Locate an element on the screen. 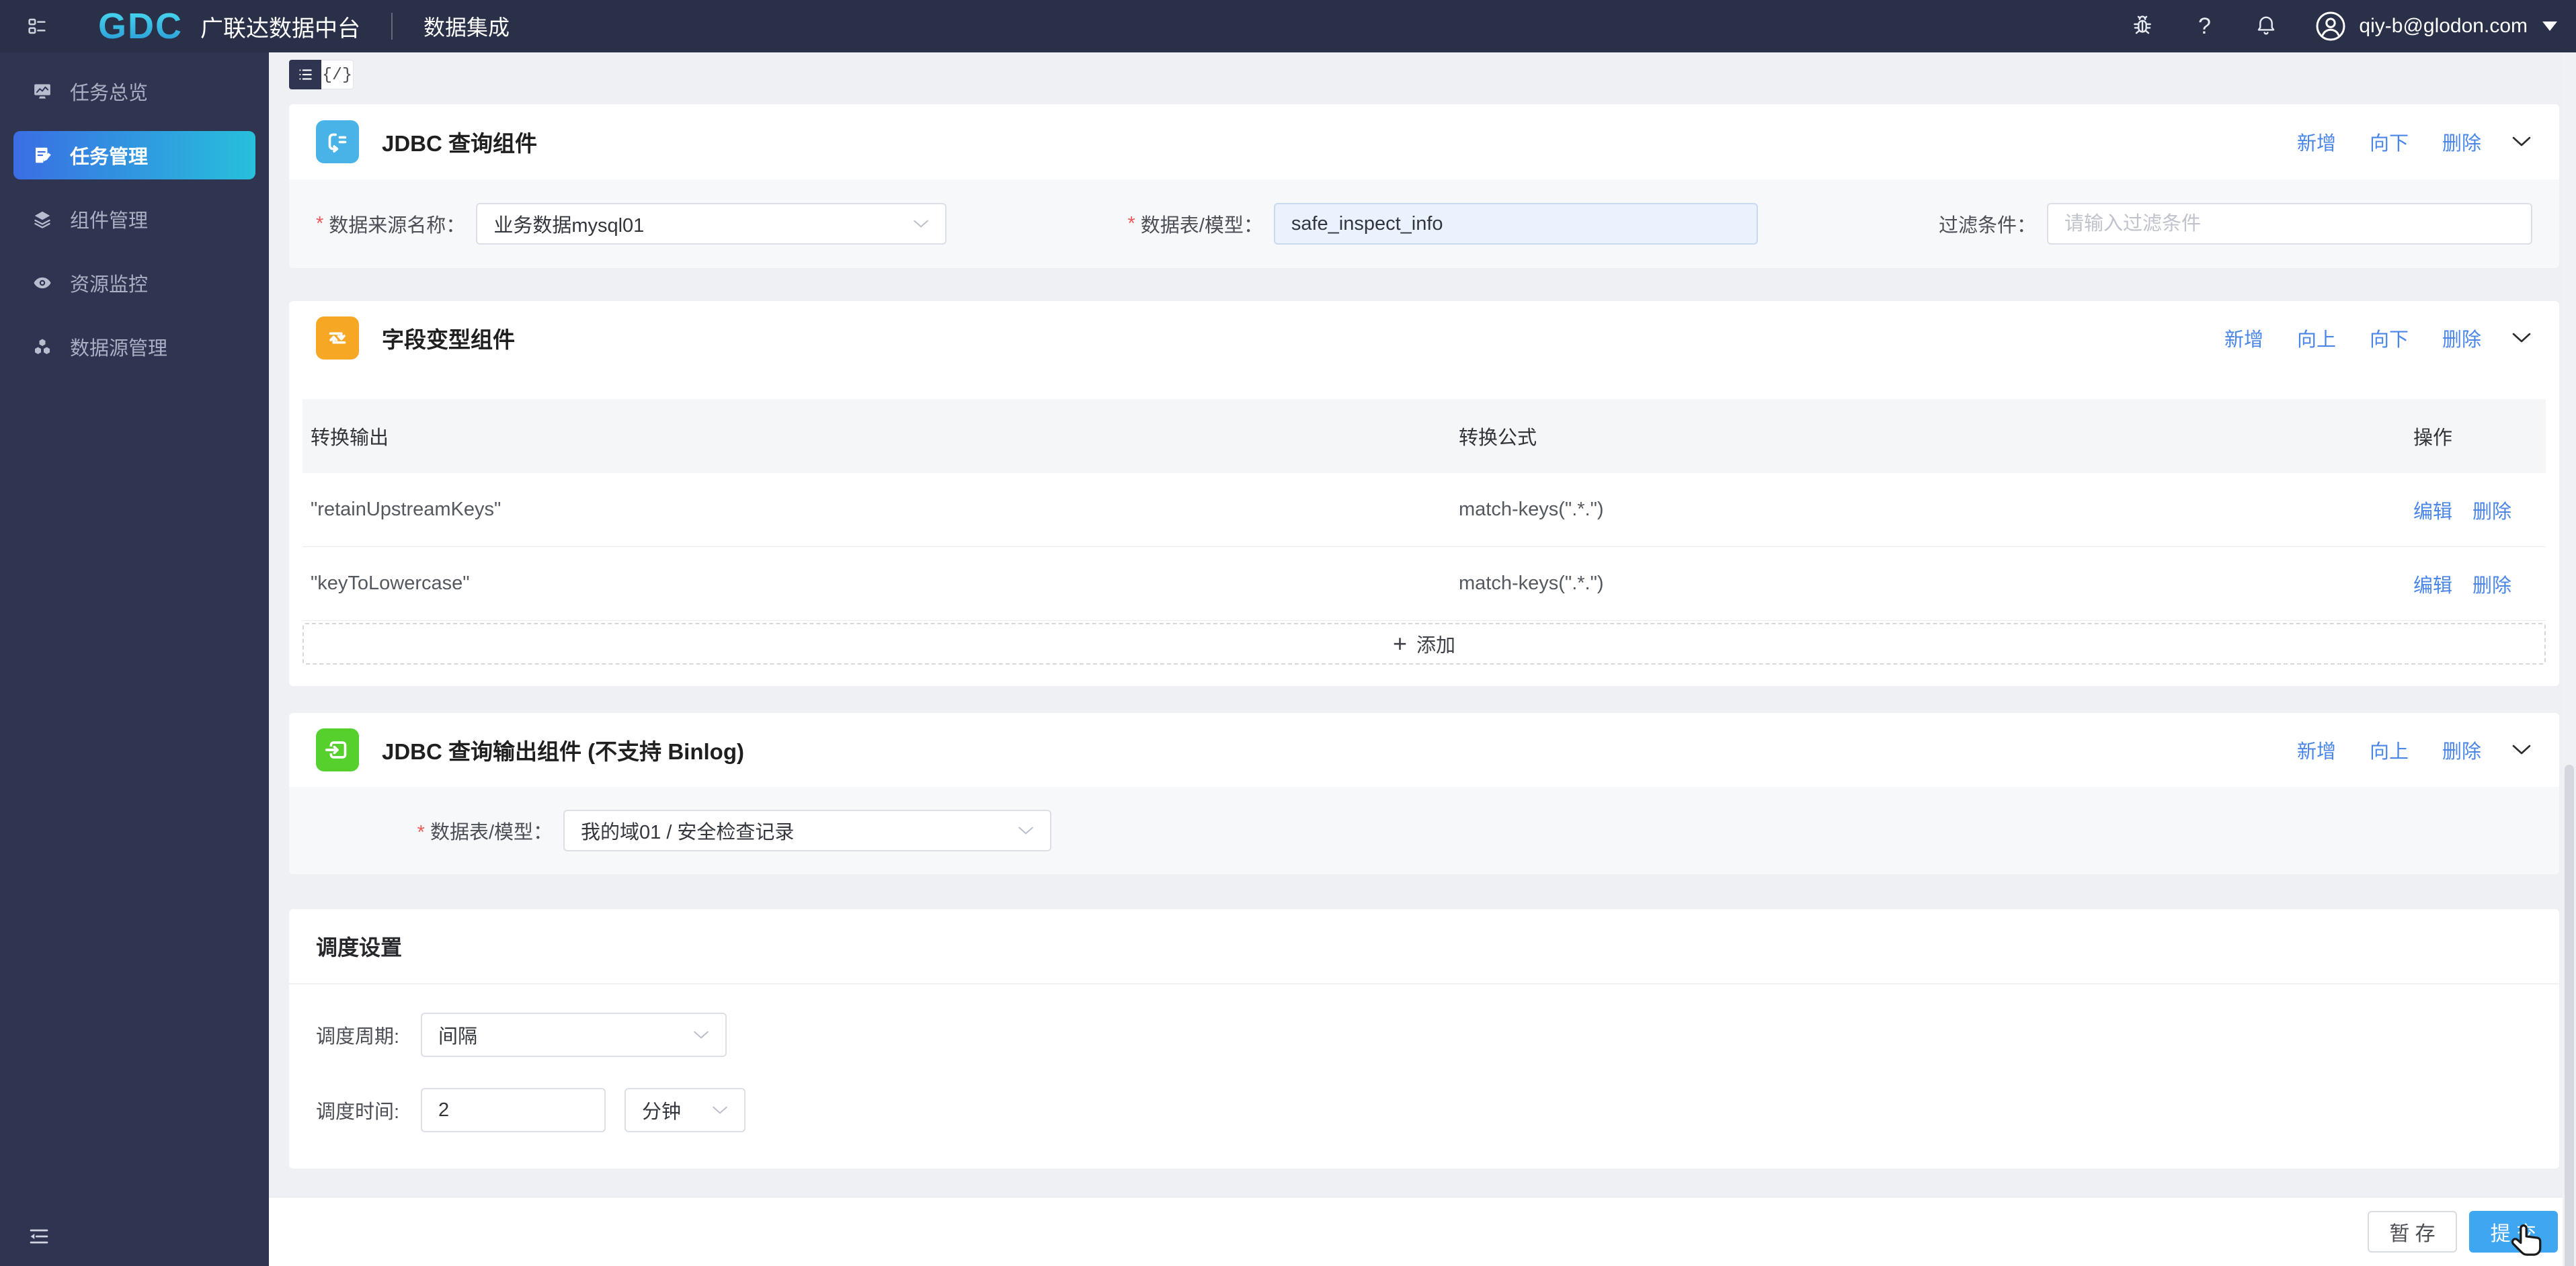 The width and height of the screenshot is (2576, 1266). jdbc-output-card-header: JDBC 查询输出组件 (不支持 Binlog) 新增 向上 删除 is located at coordinates (1424, 750).